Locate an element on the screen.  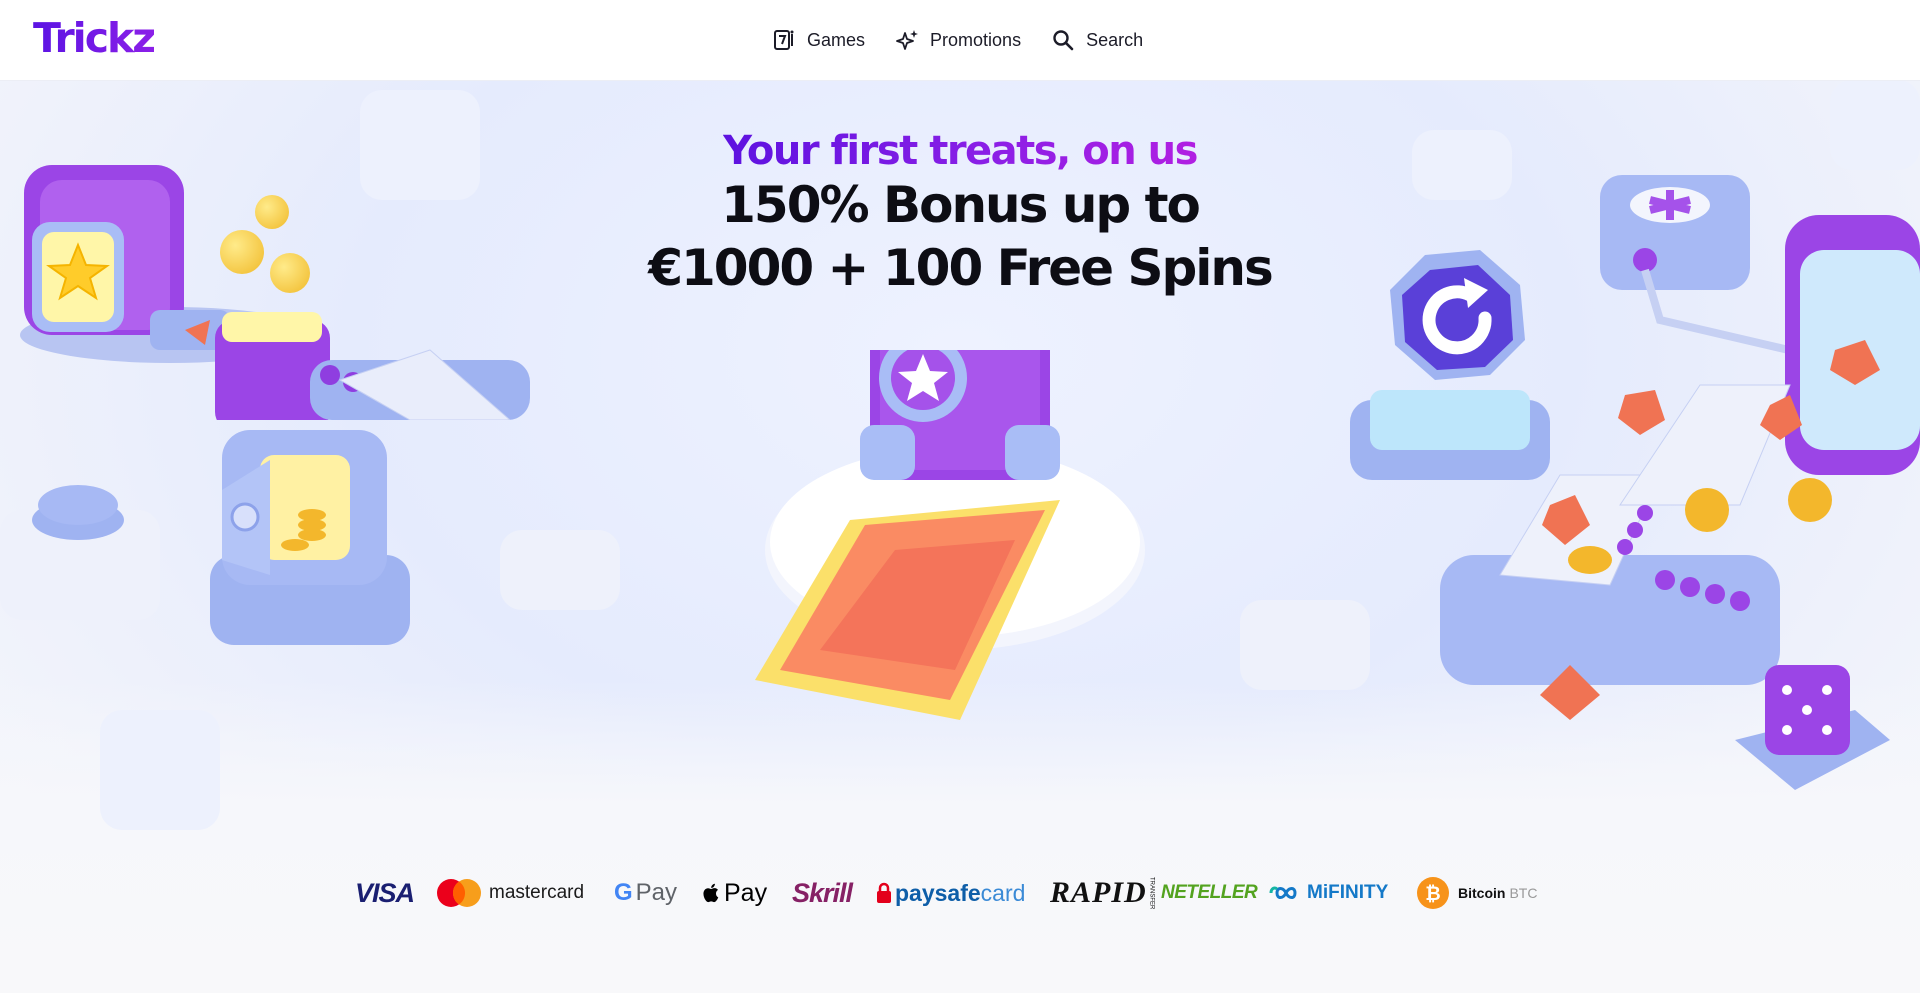
nav-search: Search is located at coordinates (1097, 40).